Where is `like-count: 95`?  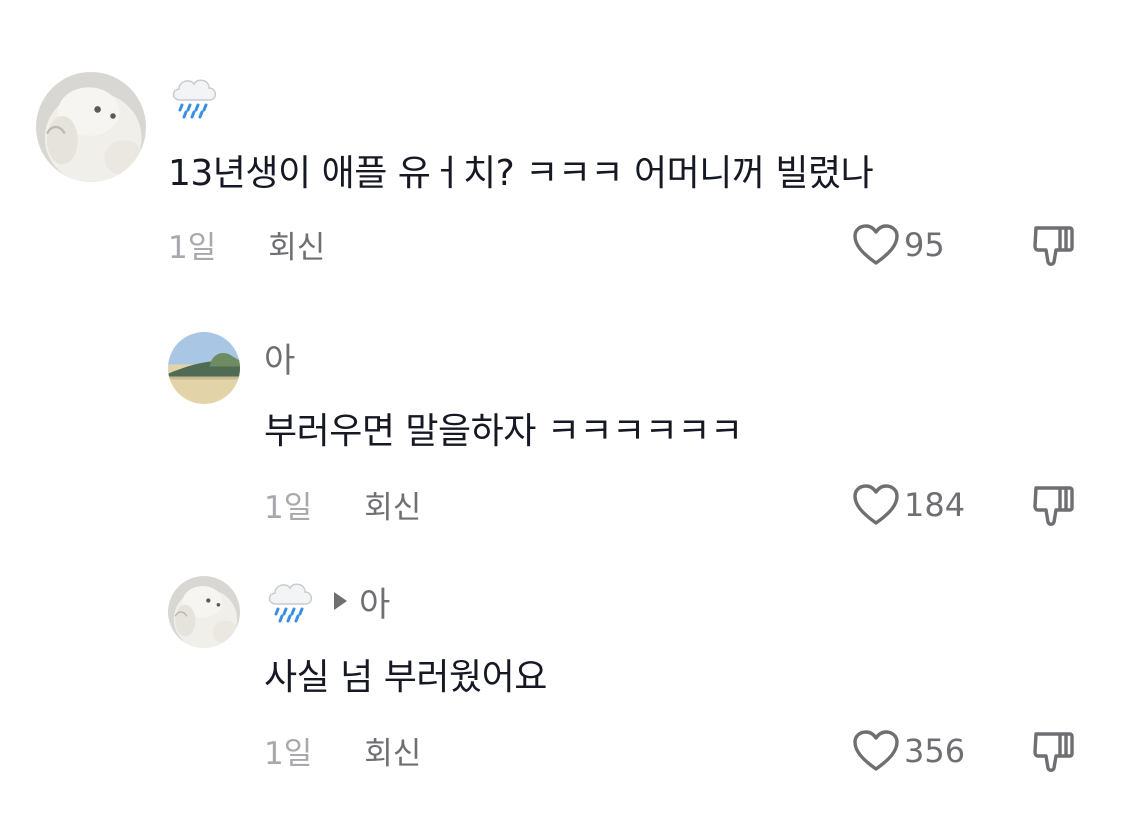 like-count: 95 is located at coordinates (924, 245).